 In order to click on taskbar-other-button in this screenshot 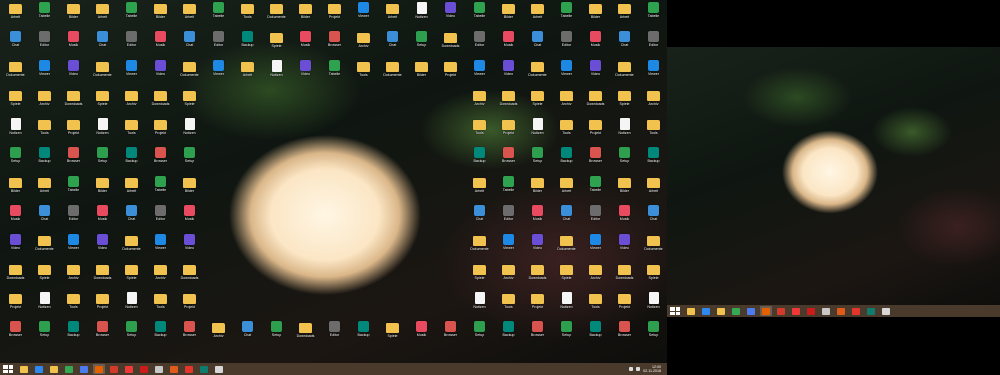, I will do `click(886, 311)`.